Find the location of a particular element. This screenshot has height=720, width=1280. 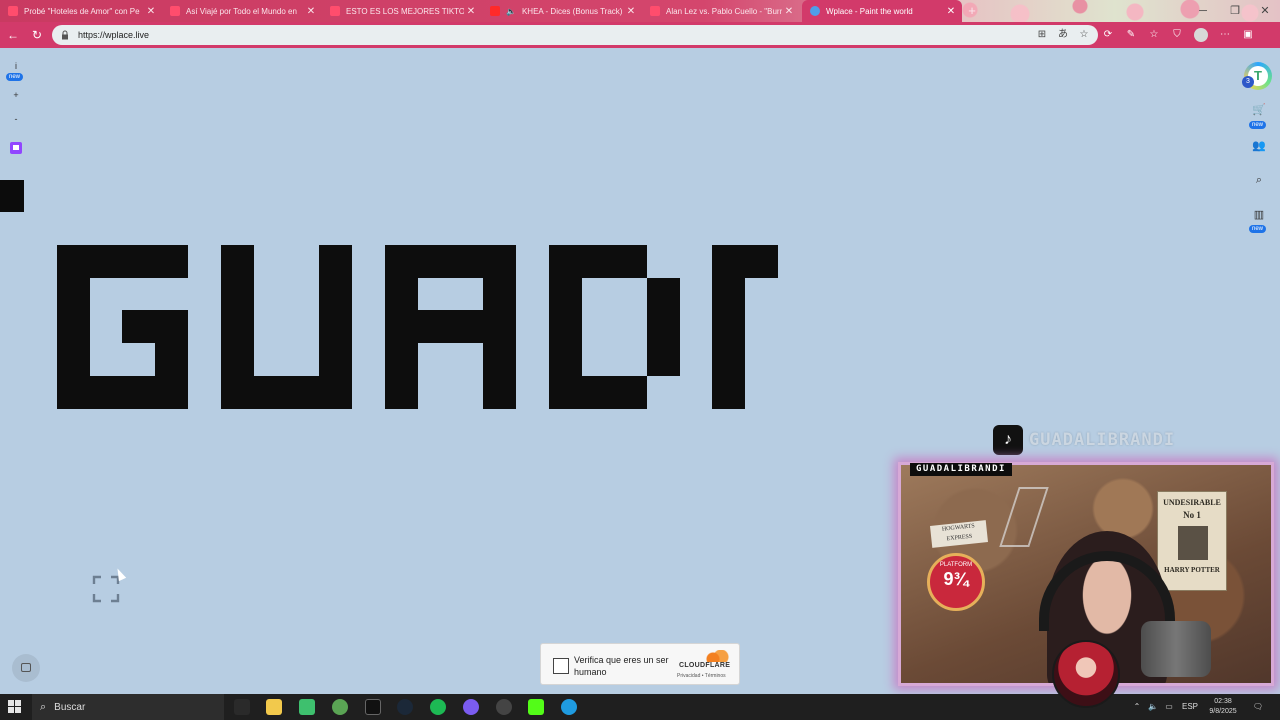

cloudflare-logo-icon is located at coordinates (717, 656).